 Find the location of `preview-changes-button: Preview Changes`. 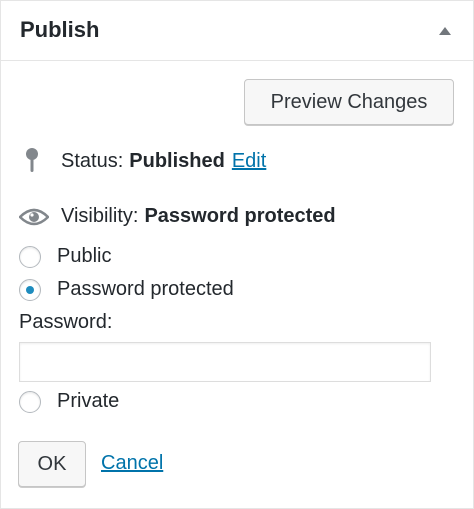

preview-changes-button: Preview Changes is located at coordinates (349, 102).